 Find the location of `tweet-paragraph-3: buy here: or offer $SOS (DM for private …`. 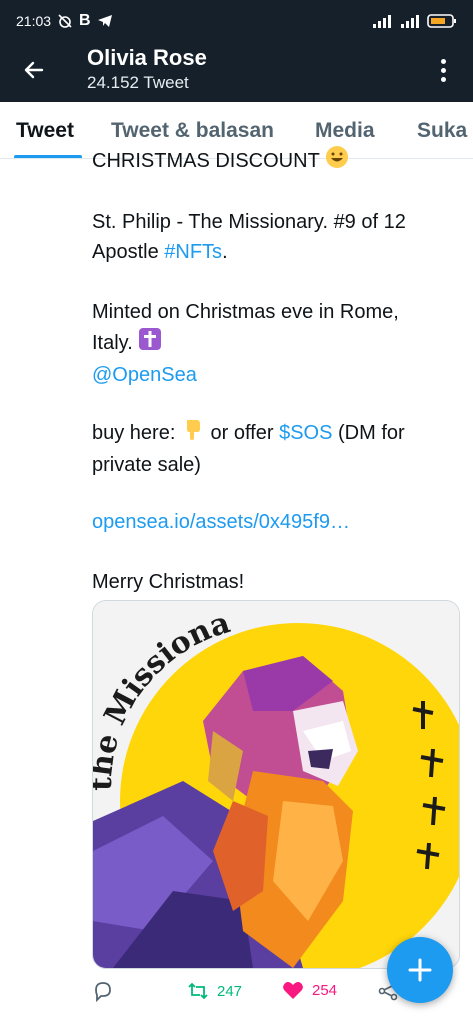

tweet-paragraph-3: buy here: or offer $SOS (DM for private … is located at coordinates (248, 448).